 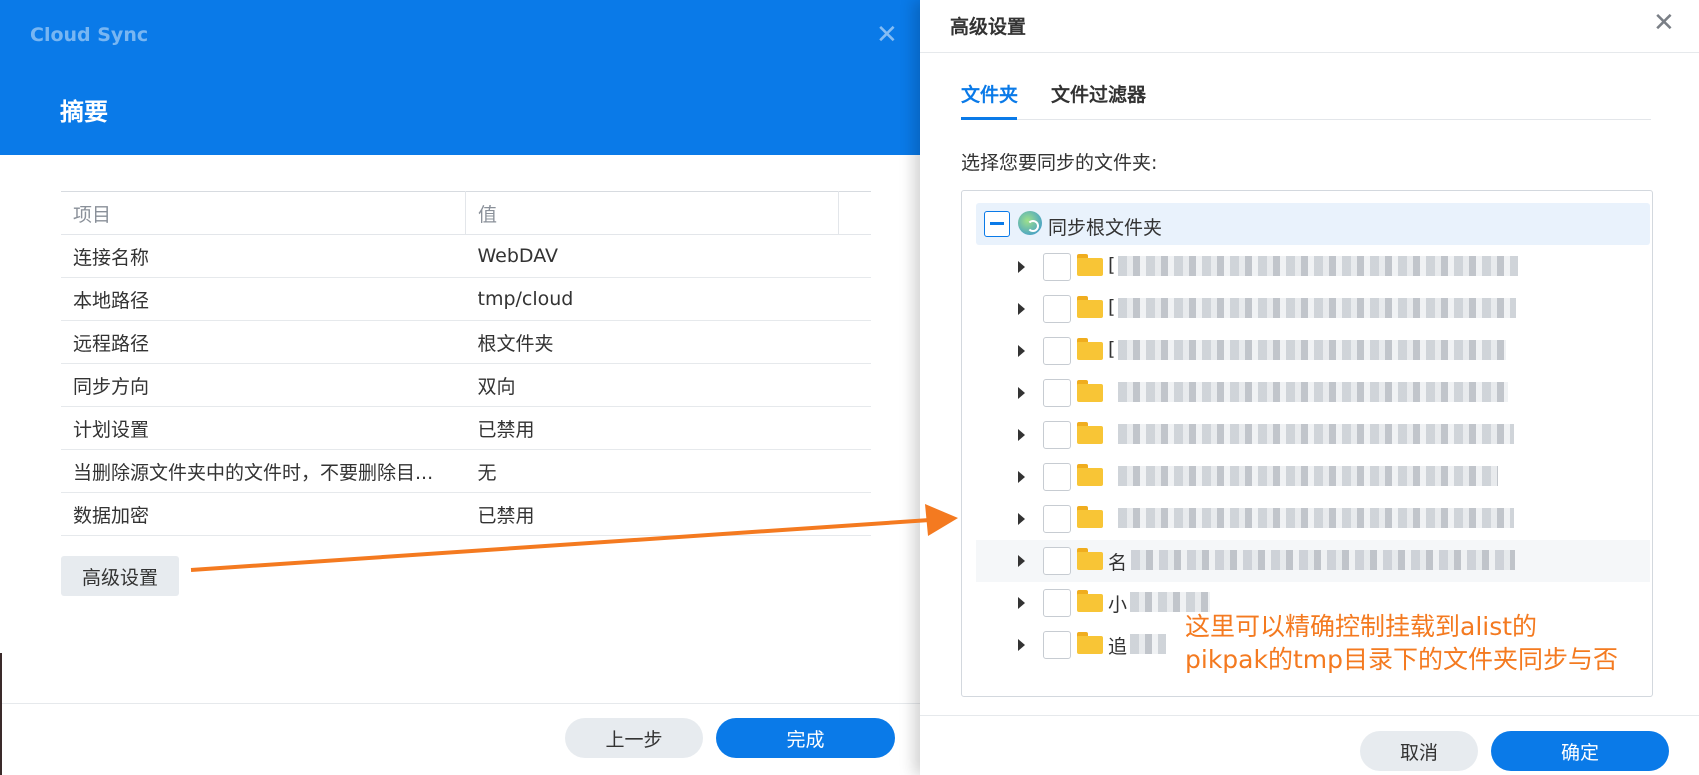 I want to click on tab-file-filter: 文件过滤器, so click(x=1098, y=93).